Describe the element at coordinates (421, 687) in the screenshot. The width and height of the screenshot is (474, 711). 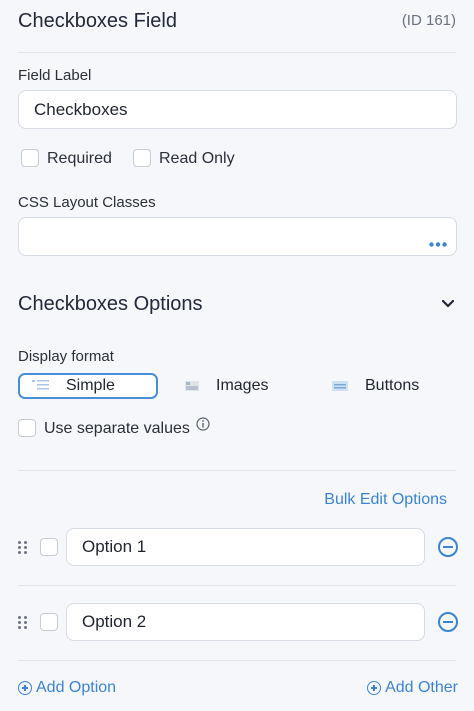
I see `add-other-label: Add Other` at that location.